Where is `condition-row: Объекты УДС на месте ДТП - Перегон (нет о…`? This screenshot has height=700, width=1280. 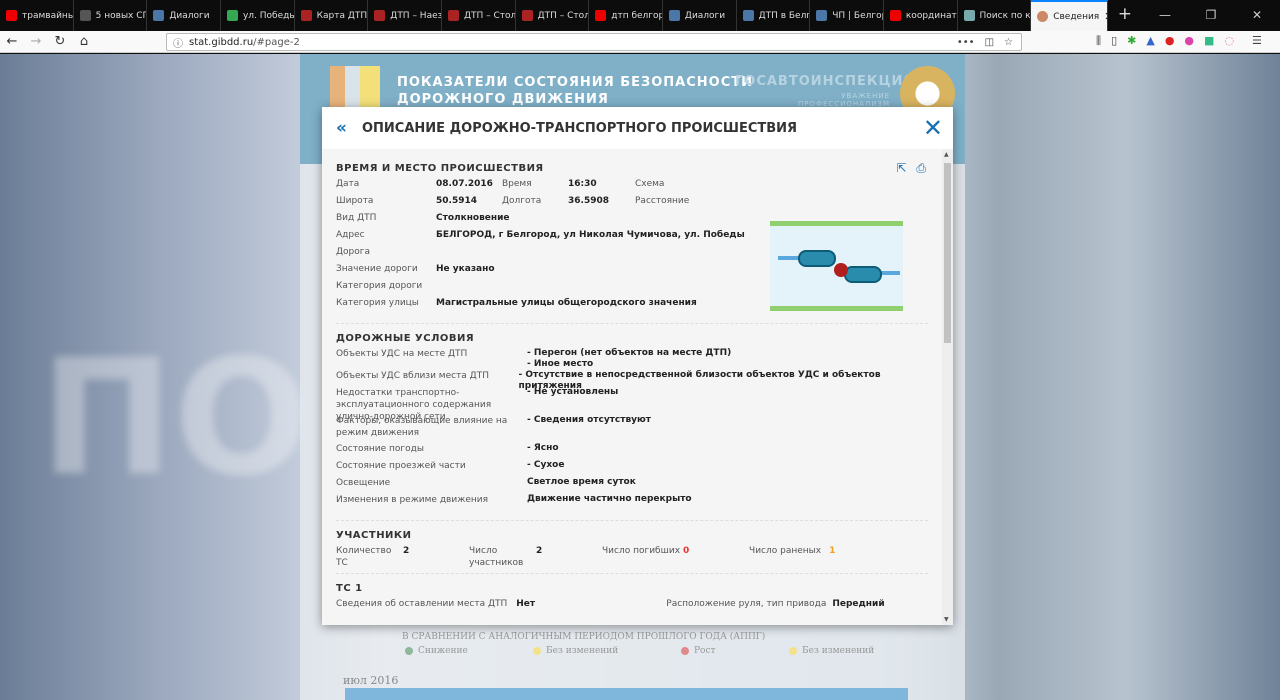 condition-row: Объекты УДС на месте ДТП - Перегон (нет о… is located at coordinates (632, 359).